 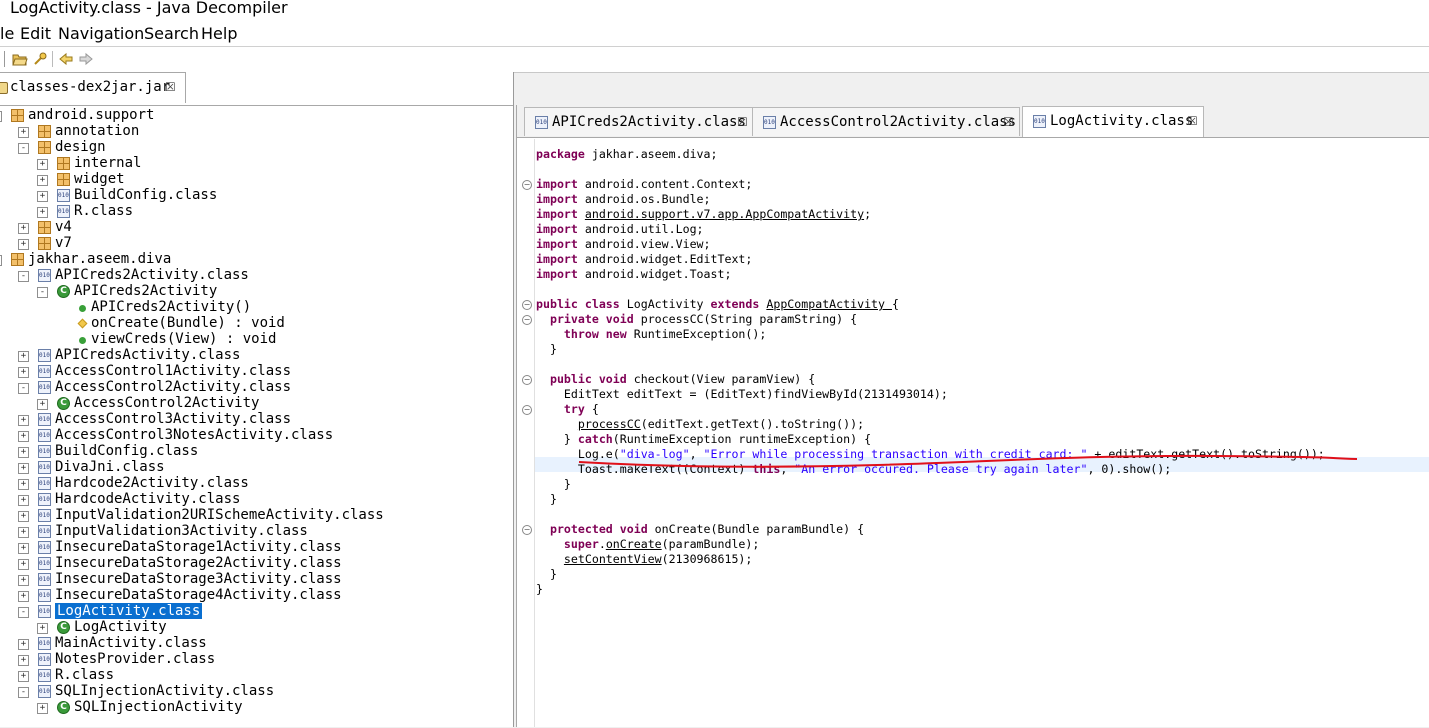 What do you see at coordinates (256, 707) in the screenshot?
I see `tree-row: + C SQLInjectionActivity` at bounding box center [256, 707].